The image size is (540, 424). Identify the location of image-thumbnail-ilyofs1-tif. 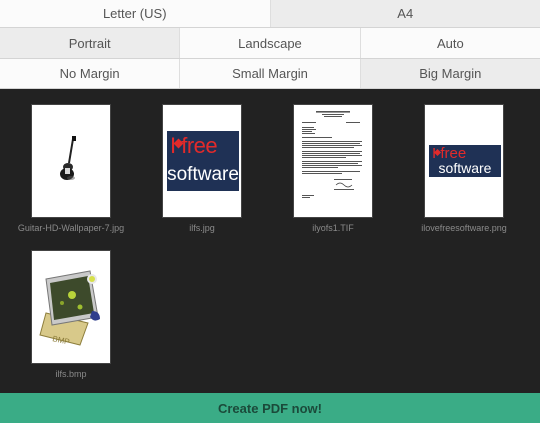
(333, 161).